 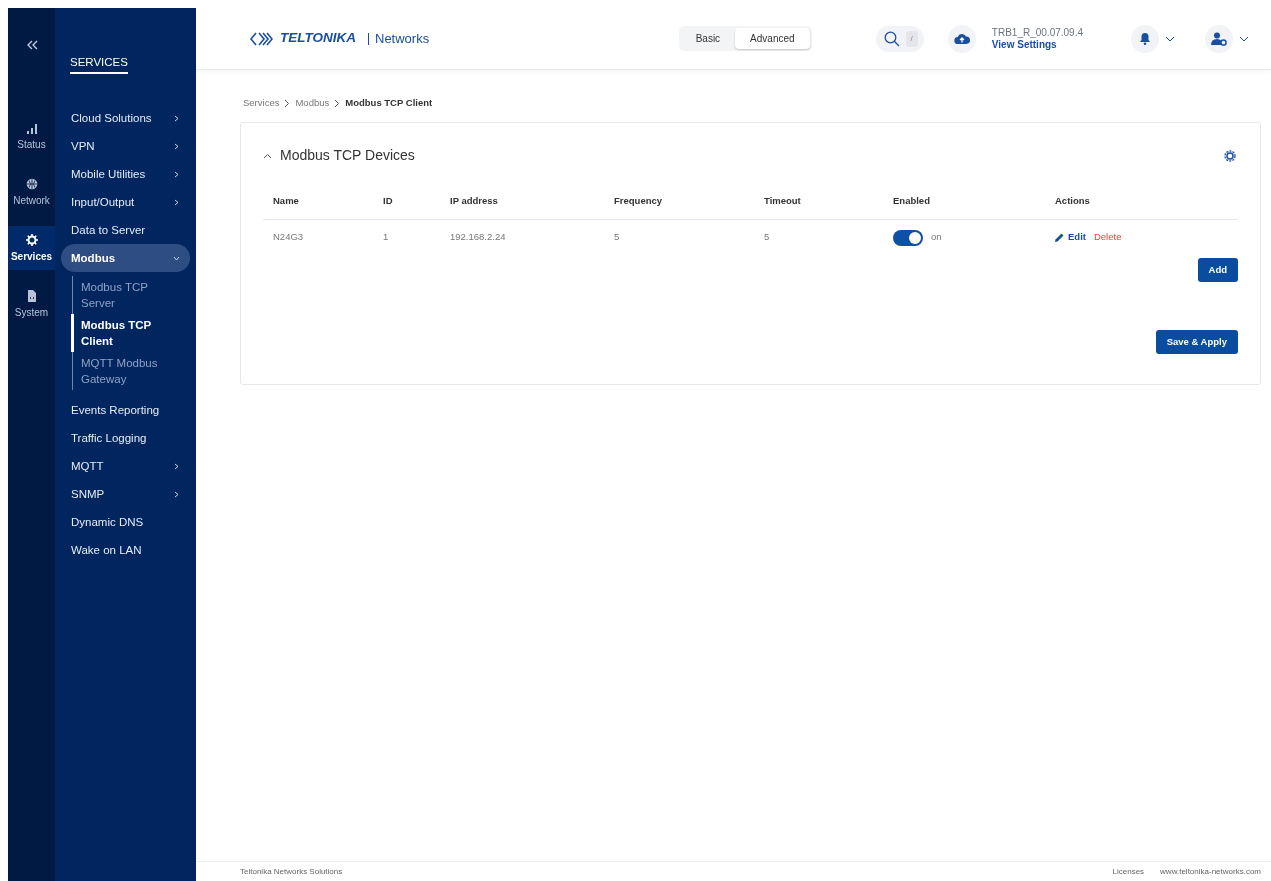 I want to click on menu-item: Dynamic DNS, so click(x=125, y=522).